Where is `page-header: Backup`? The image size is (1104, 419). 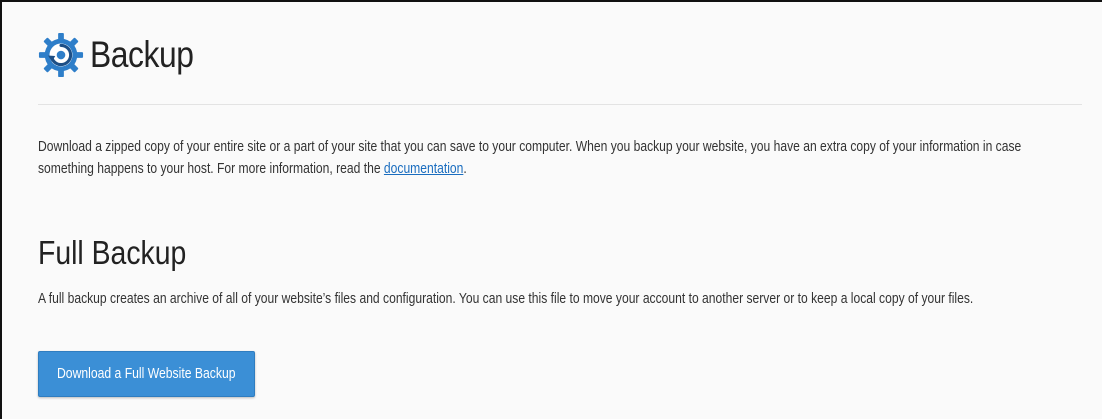
page-header: Backup is located at coordinates (124, 55).